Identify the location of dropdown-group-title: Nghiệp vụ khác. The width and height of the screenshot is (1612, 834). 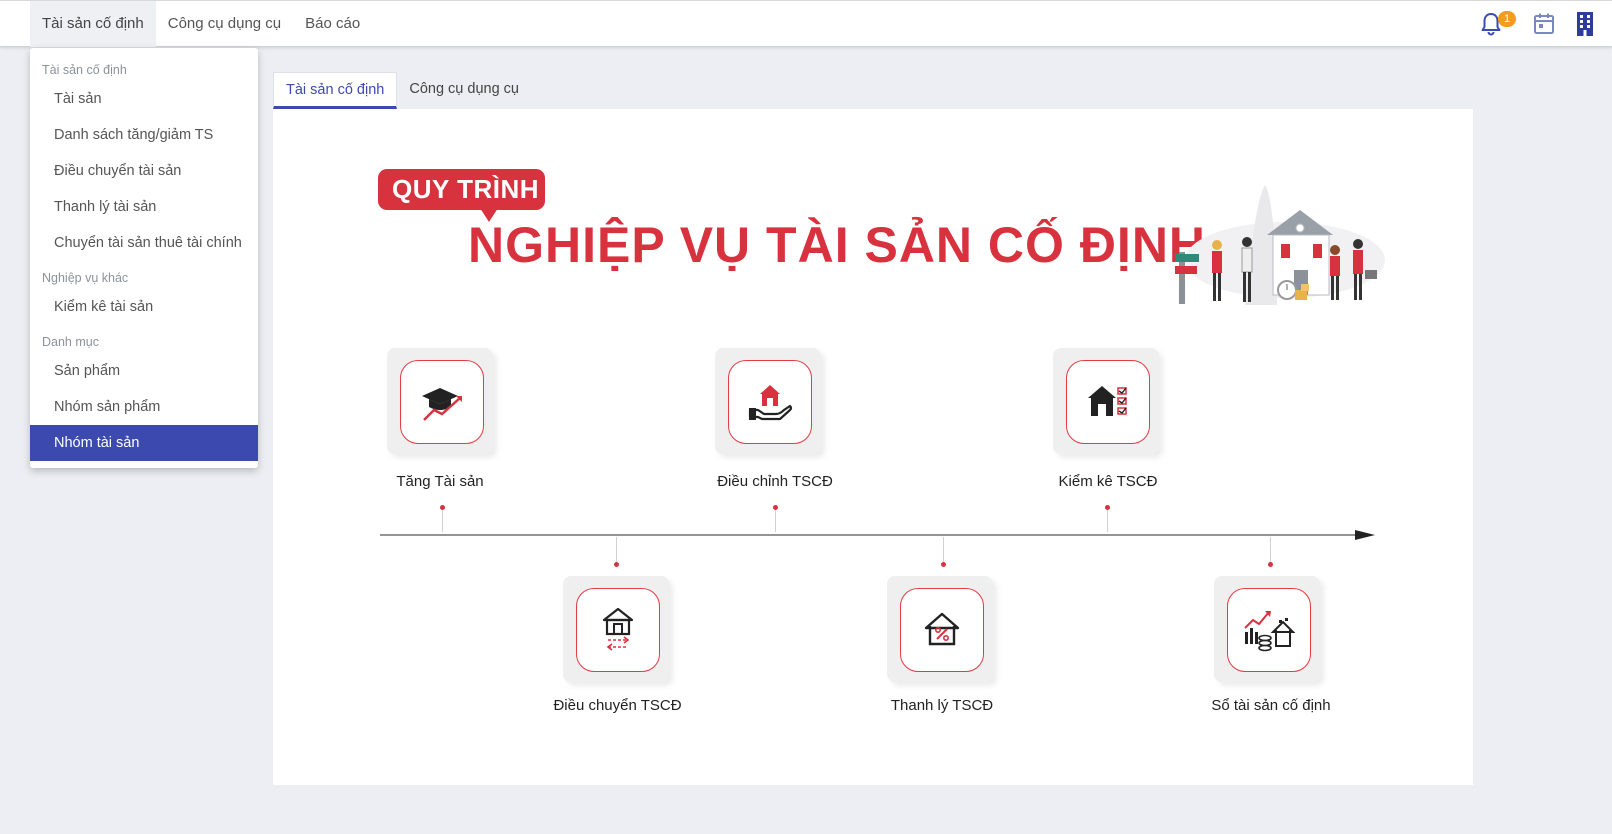
(85, 278).